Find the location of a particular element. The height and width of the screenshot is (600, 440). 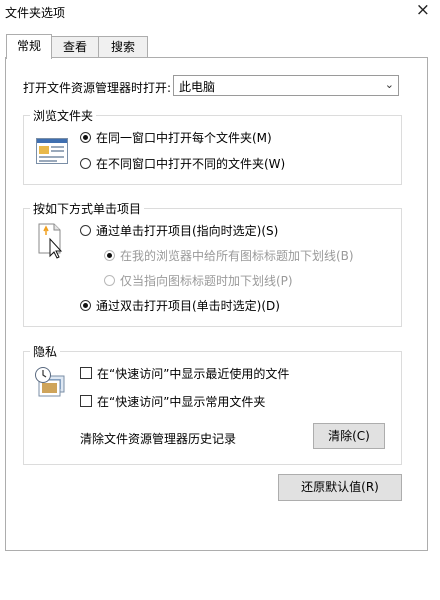

double-click-label: 通过双击打开项目(单击时选定)(D) is located at coordinates (188, 305).